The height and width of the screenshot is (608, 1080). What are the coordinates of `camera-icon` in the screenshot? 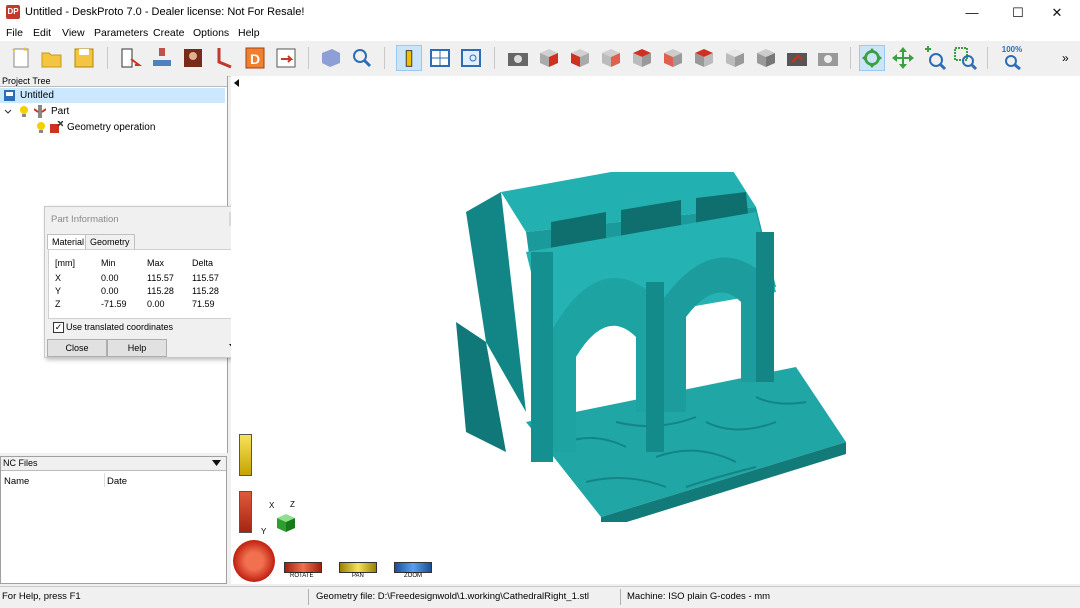 It's located at (518, 58).